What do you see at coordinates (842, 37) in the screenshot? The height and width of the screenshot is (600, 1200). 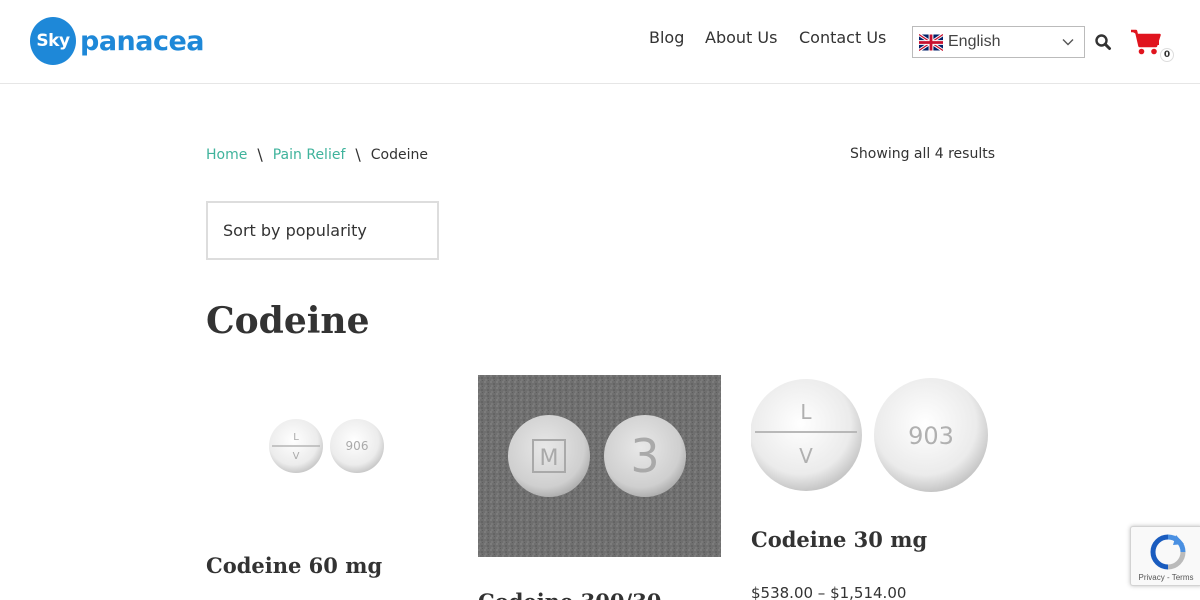 I see `nav-contact-us: Contact Us` at bounding box center [842, 37].